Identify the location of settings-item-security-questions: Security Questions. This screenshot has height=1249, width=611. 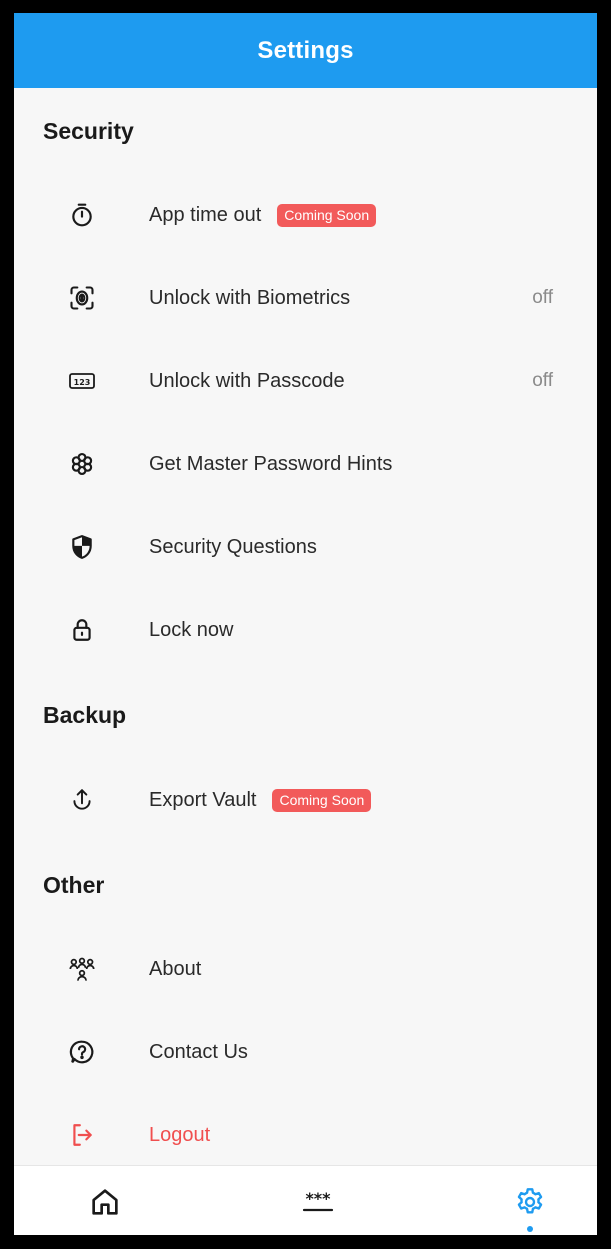
(305, 547).